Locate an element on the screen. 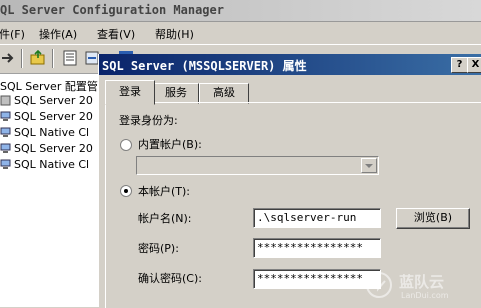  menu-bar: 件(F) 操作(A) 查看(V) 帮助(H) is located at coordinates (240, 33).